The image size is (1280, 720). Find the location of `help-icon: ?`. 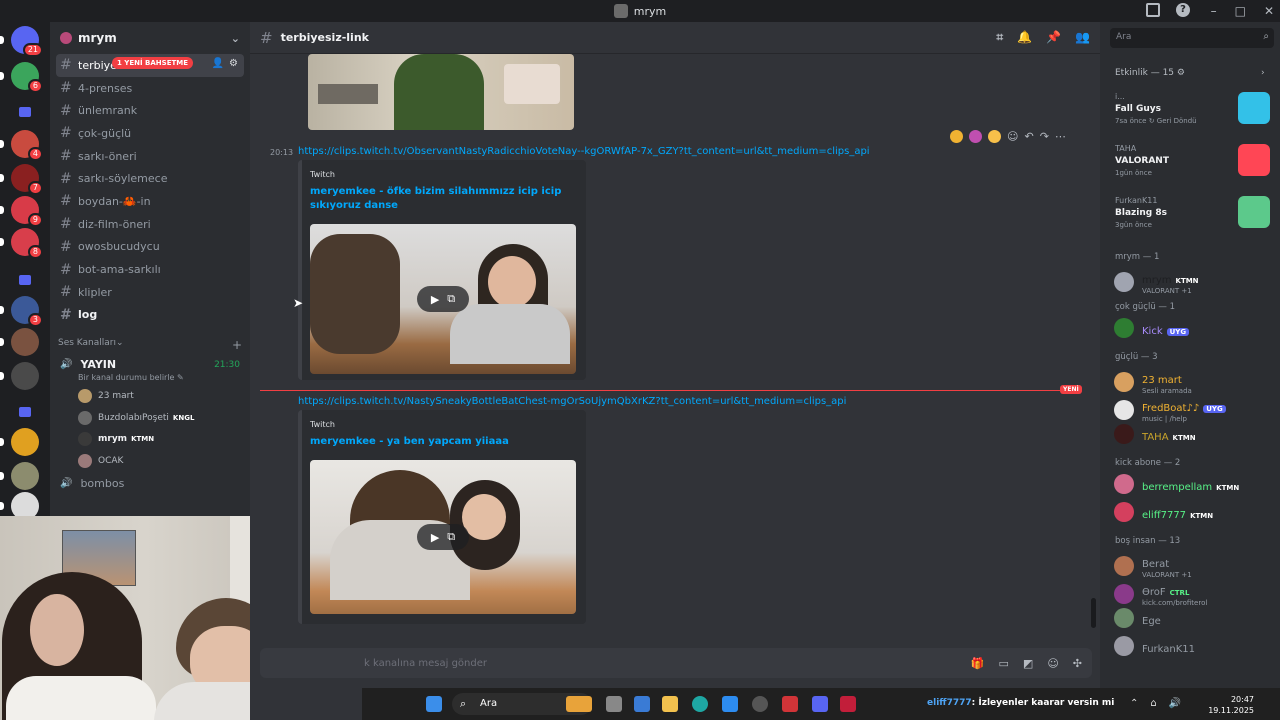

help-icon: ? is located at coordinates (1183, 10).